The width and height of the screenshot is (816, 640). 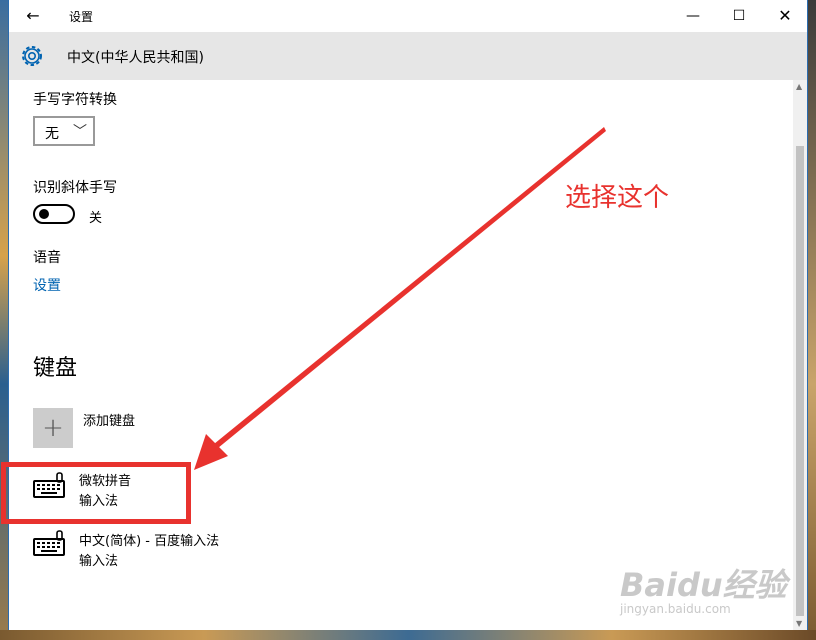 I want to click on watermark: Baidu经验 jingyan.baidu.com, so click(x=703, y=588).